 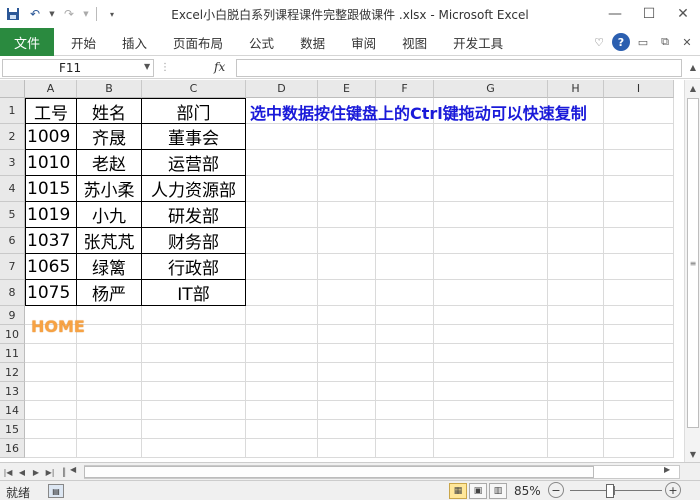 I want to click on redo-icon: ↷, so click(x=69, y=14).